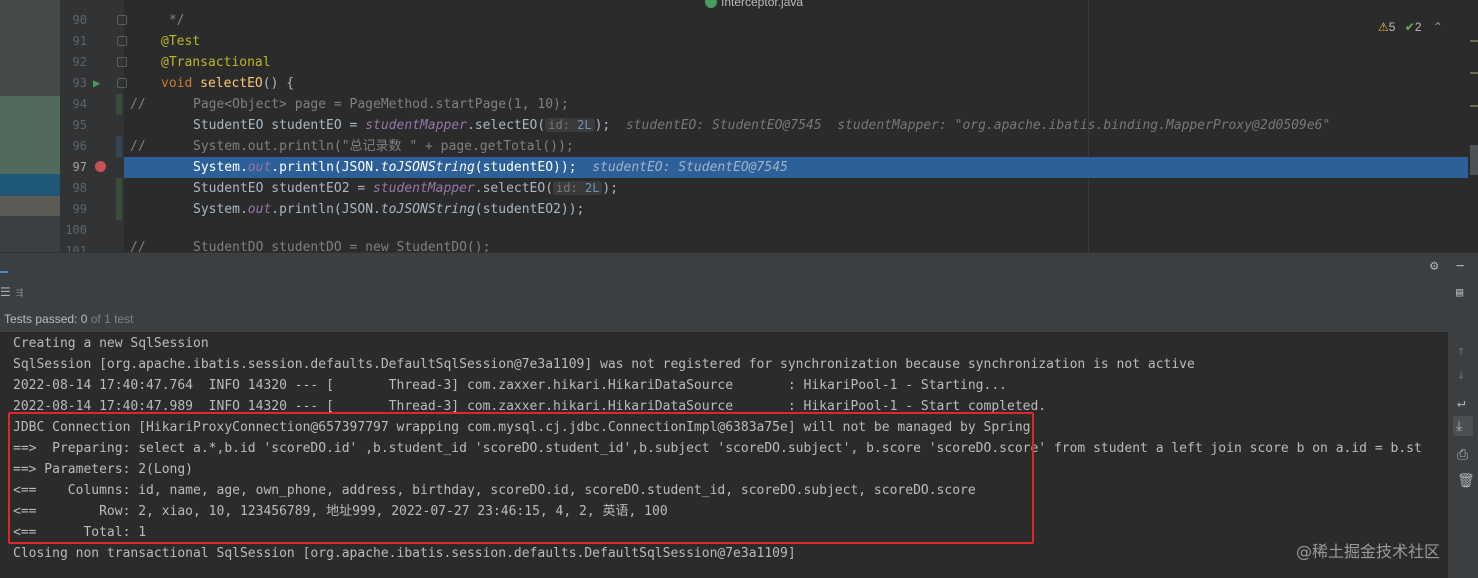  What do you see at coordinates (279, 125) in the screenshot?
I see `code-text: StudentEO studentEO =` at bounding box center [279, 125].